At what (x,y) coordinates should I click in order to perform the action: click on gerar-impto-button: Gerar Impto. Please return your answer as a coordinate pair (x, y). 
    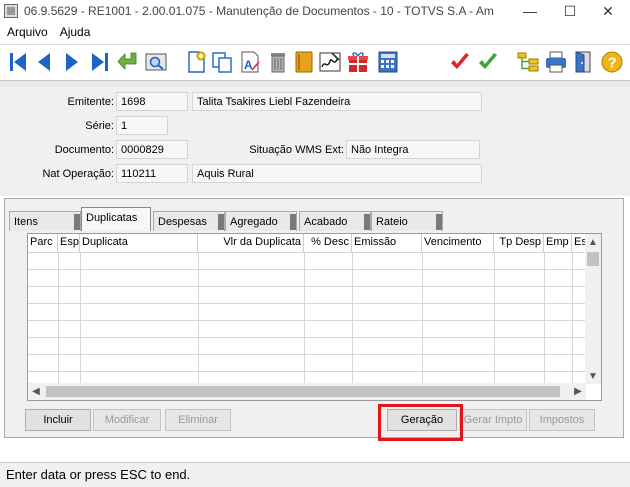
    Looking at the image, I should click on (493, 420).